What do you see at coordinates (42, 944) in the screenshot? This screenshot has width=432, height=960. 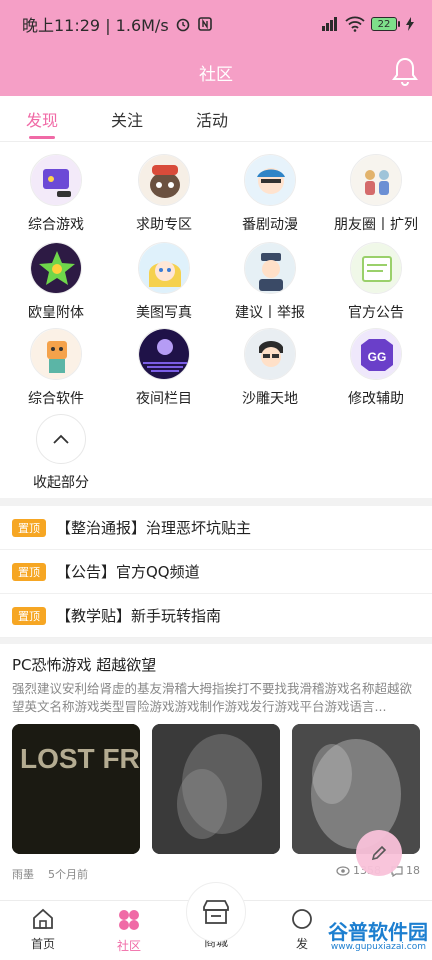 I see `nav-label: 首页` at bounding box center [42, 944].